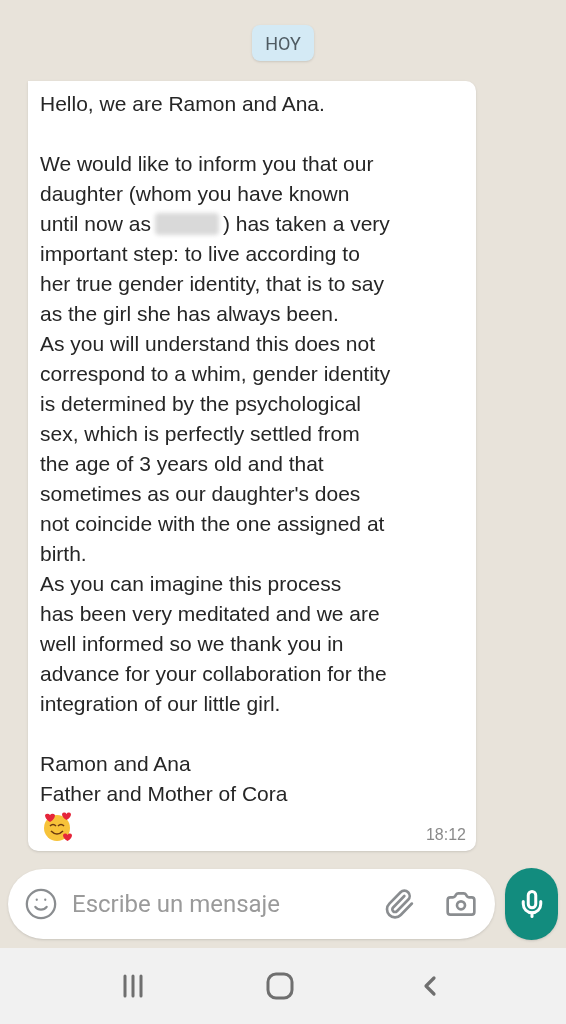 The height and width of the screenshot is (1024, 566). I want to click on message-line: daughter (whom you have known, so click(195, 194).